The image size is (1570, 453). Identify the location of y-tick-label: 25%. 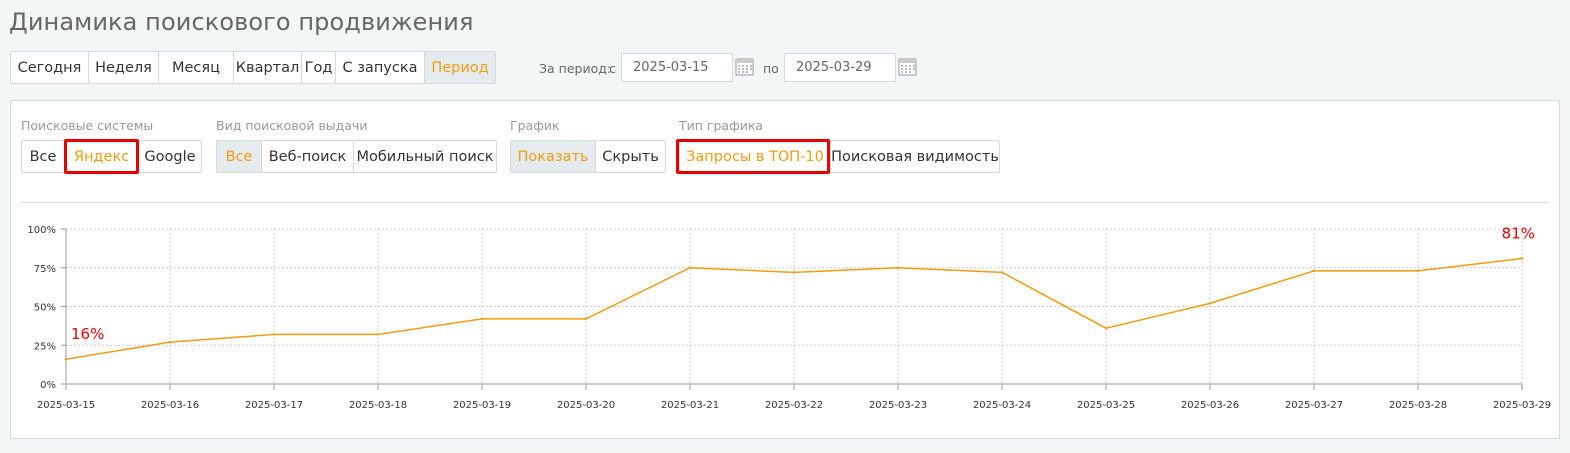
(45, 346).